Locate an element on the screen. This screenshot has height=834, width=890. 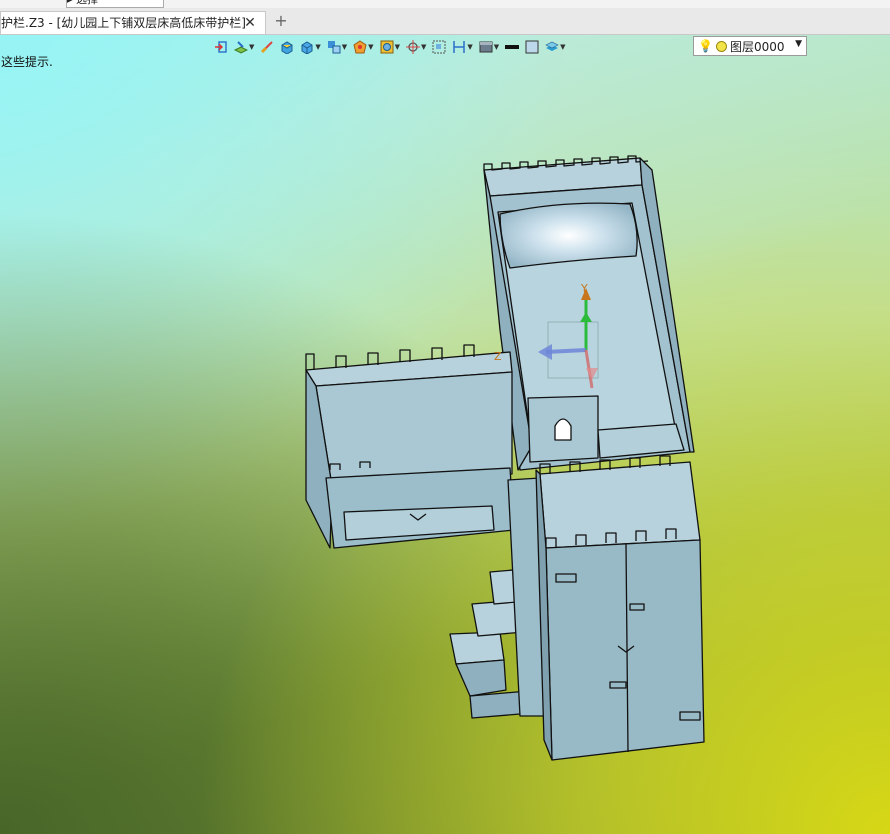
lower-bed is located at coordinates (410, 446).